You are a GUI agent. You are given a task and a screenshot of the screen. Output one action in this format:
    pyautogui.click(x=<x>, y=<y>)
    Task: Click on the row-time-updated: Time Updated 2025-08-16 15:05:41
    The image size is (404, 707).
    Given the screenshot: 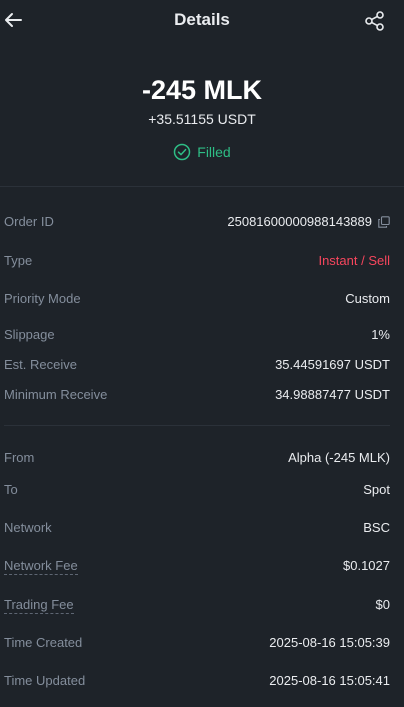 What is the action you would take?
    pyautogui.click(x=197, y=683)
    